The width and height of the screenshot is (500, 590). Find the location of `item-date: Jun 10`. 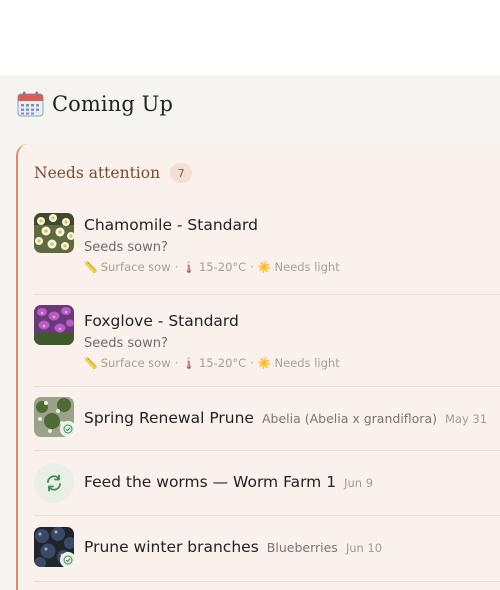

item-date: Jun 10 is located at coordinates (364, 548).